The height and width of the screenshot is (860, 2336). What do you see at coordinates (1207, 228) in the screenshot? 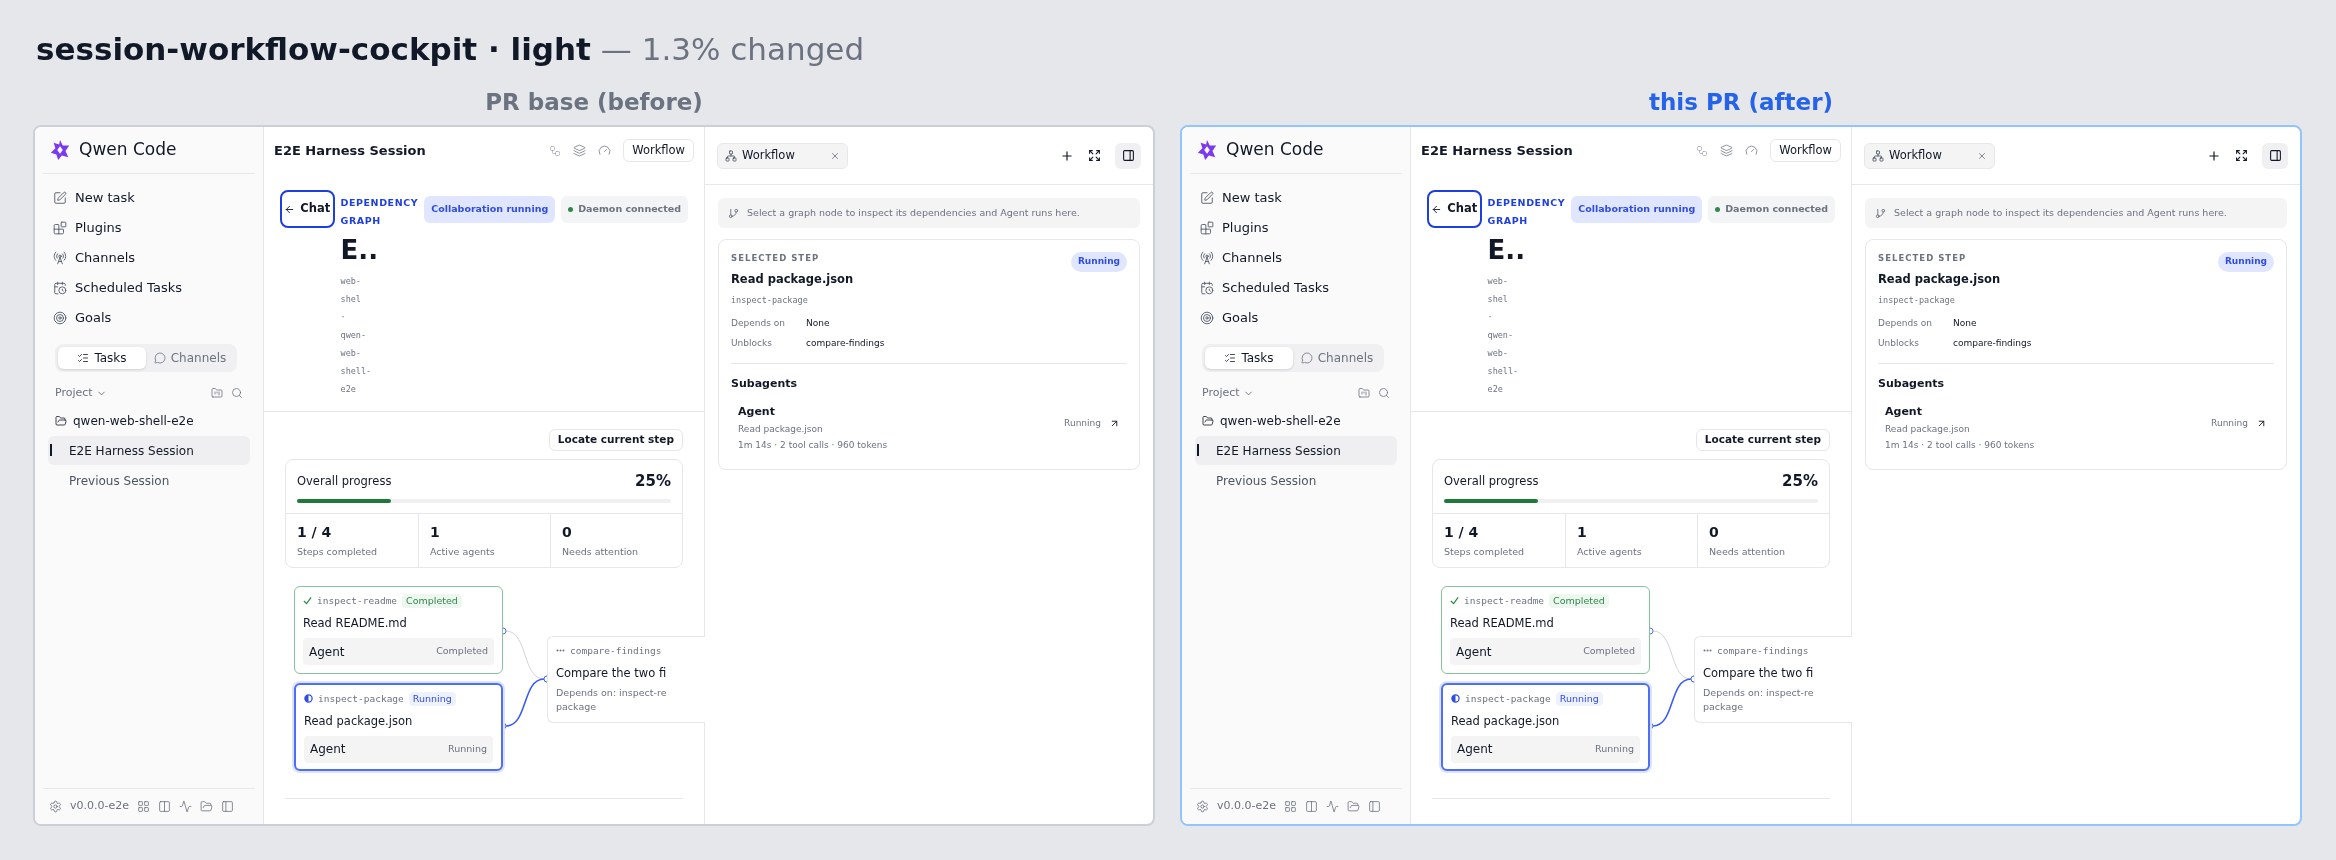
I see `blocks-icon` at bounding box center [1207, 228].